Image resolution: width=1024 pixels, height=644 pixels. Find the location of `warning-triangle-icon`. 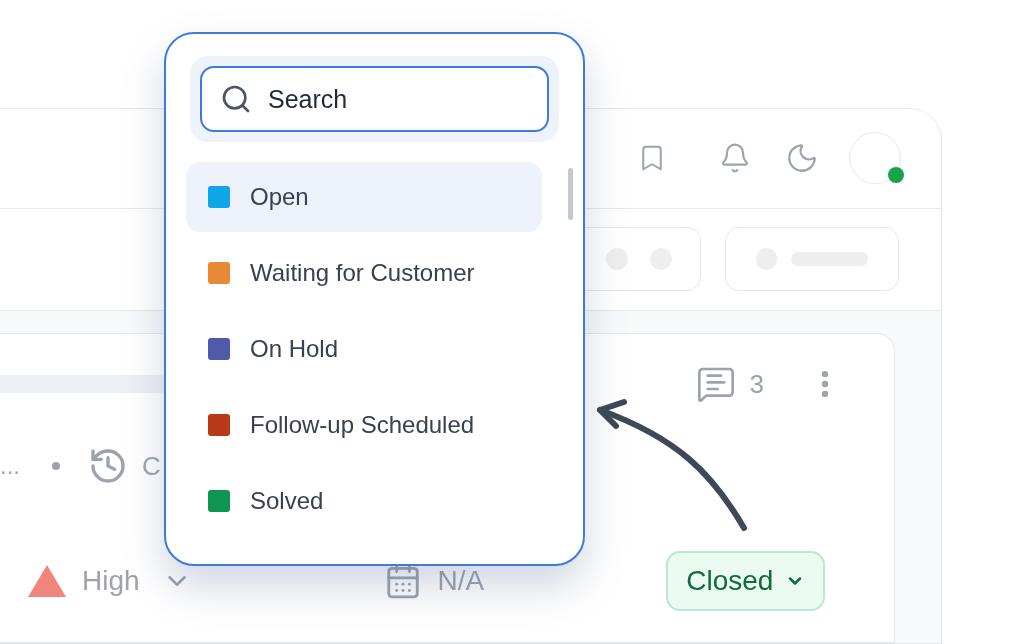

warning-triangle-icon is located at coordinates (47, 581).